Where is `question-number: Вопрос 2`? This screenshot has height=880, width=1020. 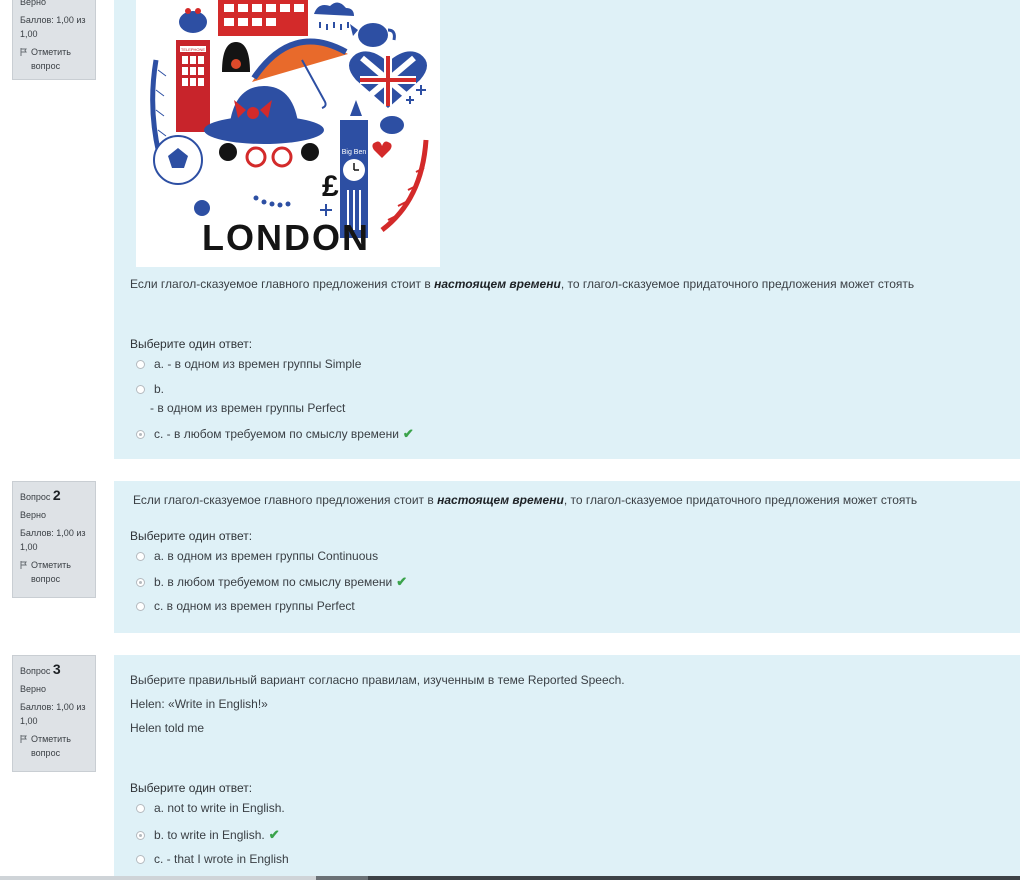 question-number: Вопрос 2 is located at coordinates (40, 495).